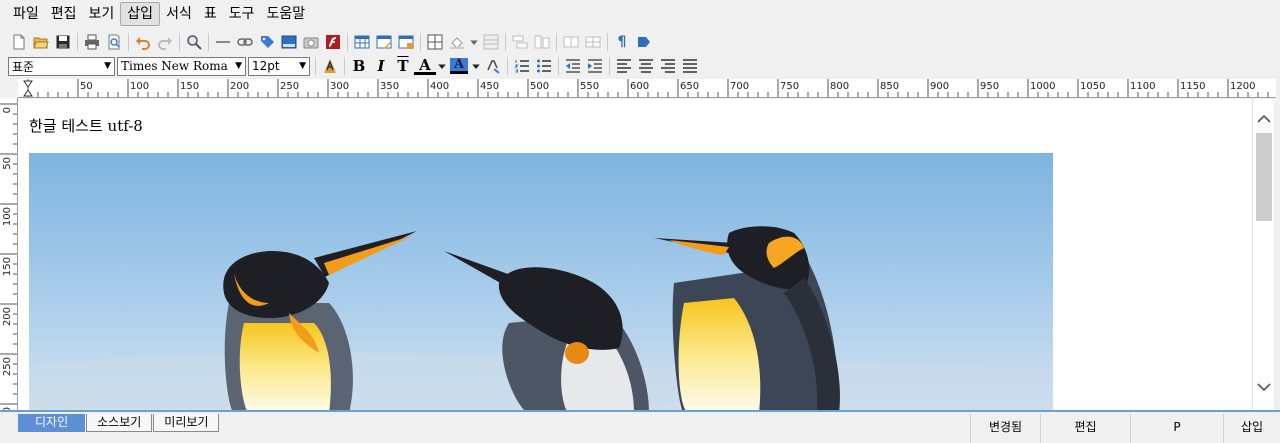 This screenshot has height=443, width=1280. Describe the element at coordinates (285, 14) in the screenshot. I see `menu-help: 도움말` at that location.